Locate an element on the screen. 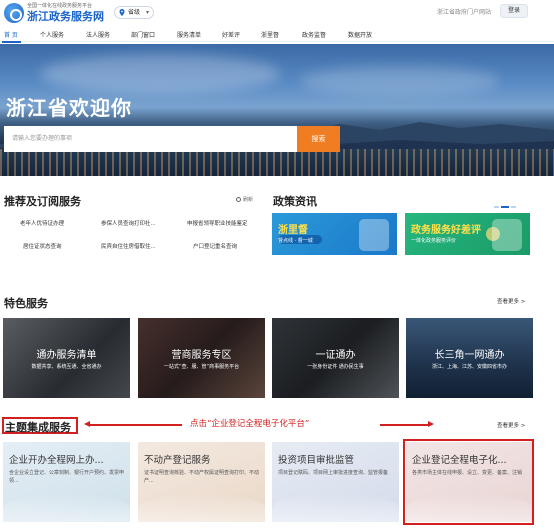 The width and height of the screenshot is (554, 531). topic-card-title: 不动产登记服务 is located at coordinates (177, 460).